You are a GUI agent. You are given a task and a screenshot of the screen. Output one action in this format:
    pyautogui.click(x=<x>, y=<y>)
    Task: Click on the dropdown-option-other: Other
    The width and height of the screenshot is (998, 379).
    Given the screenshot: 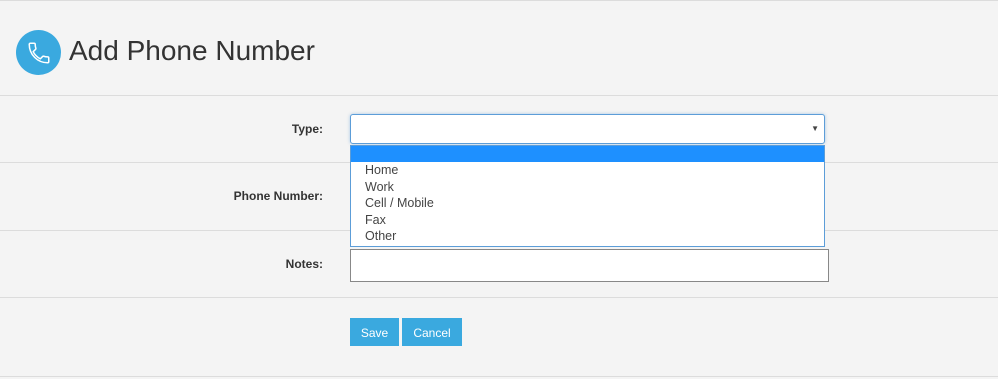 What is the action you would take?
    pyautogui.click(x=587, y=236)
    